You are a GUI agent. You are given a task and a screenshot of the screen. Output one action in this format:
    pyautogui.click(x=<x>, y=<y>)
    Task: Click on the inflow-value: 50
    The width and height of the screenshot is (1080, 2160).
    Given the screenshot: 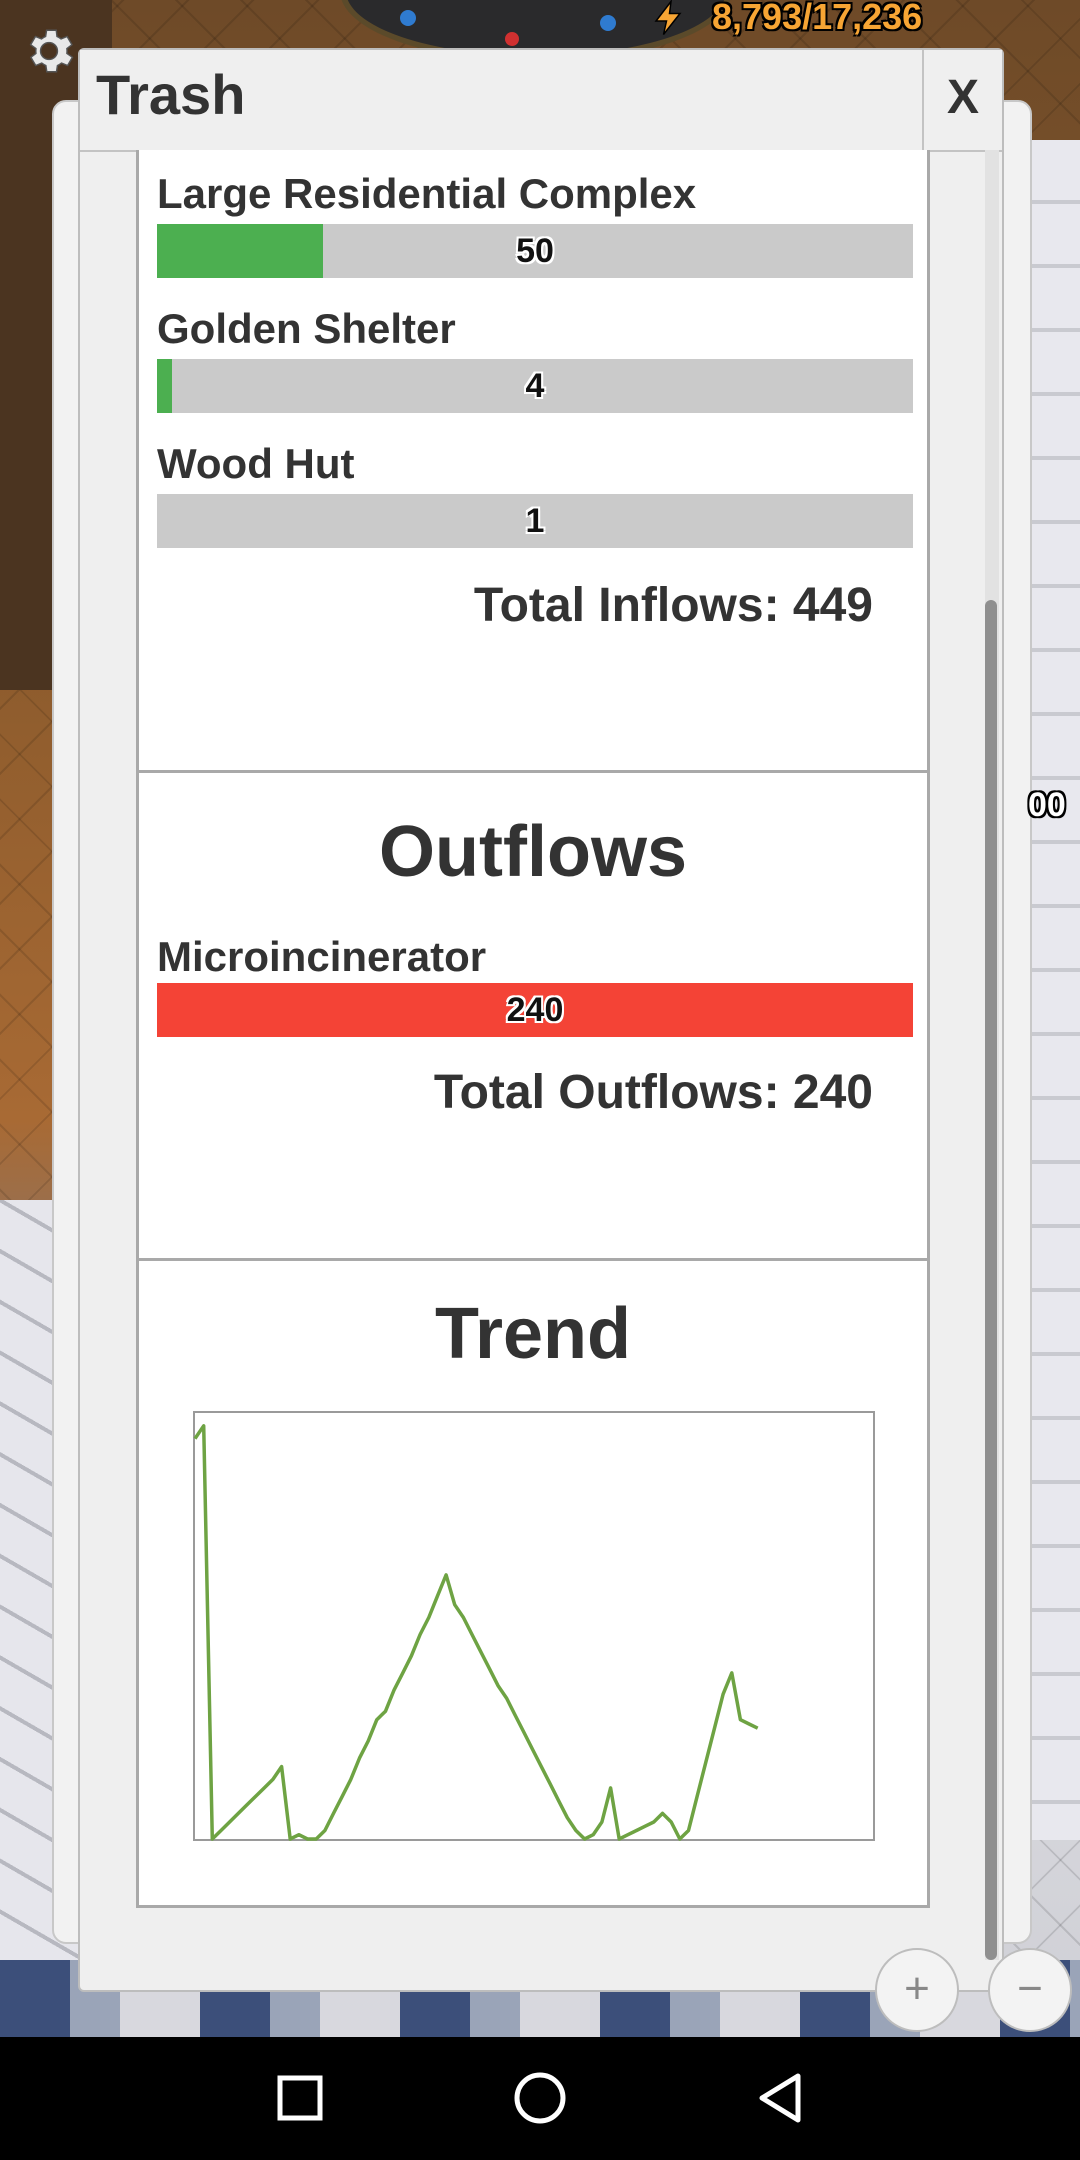 What is the action you would take?
    pyautogui.click(x=535, y=251)
    